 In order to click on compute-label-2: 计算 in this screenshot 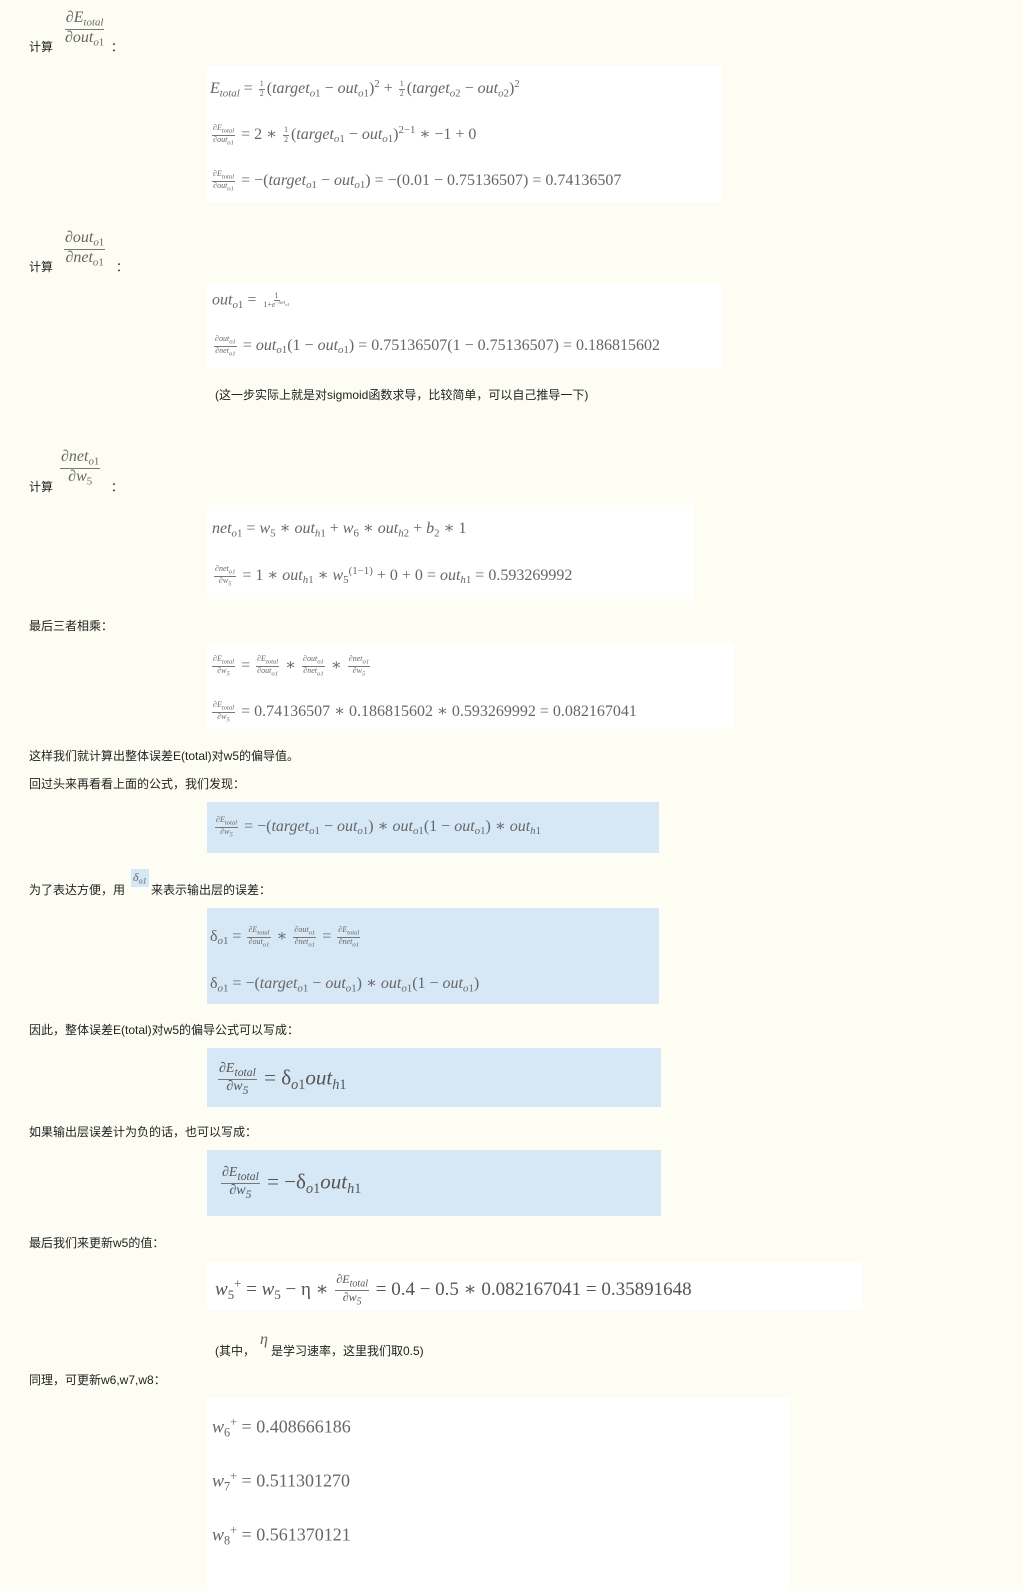, I will do `click(41, 267)`.